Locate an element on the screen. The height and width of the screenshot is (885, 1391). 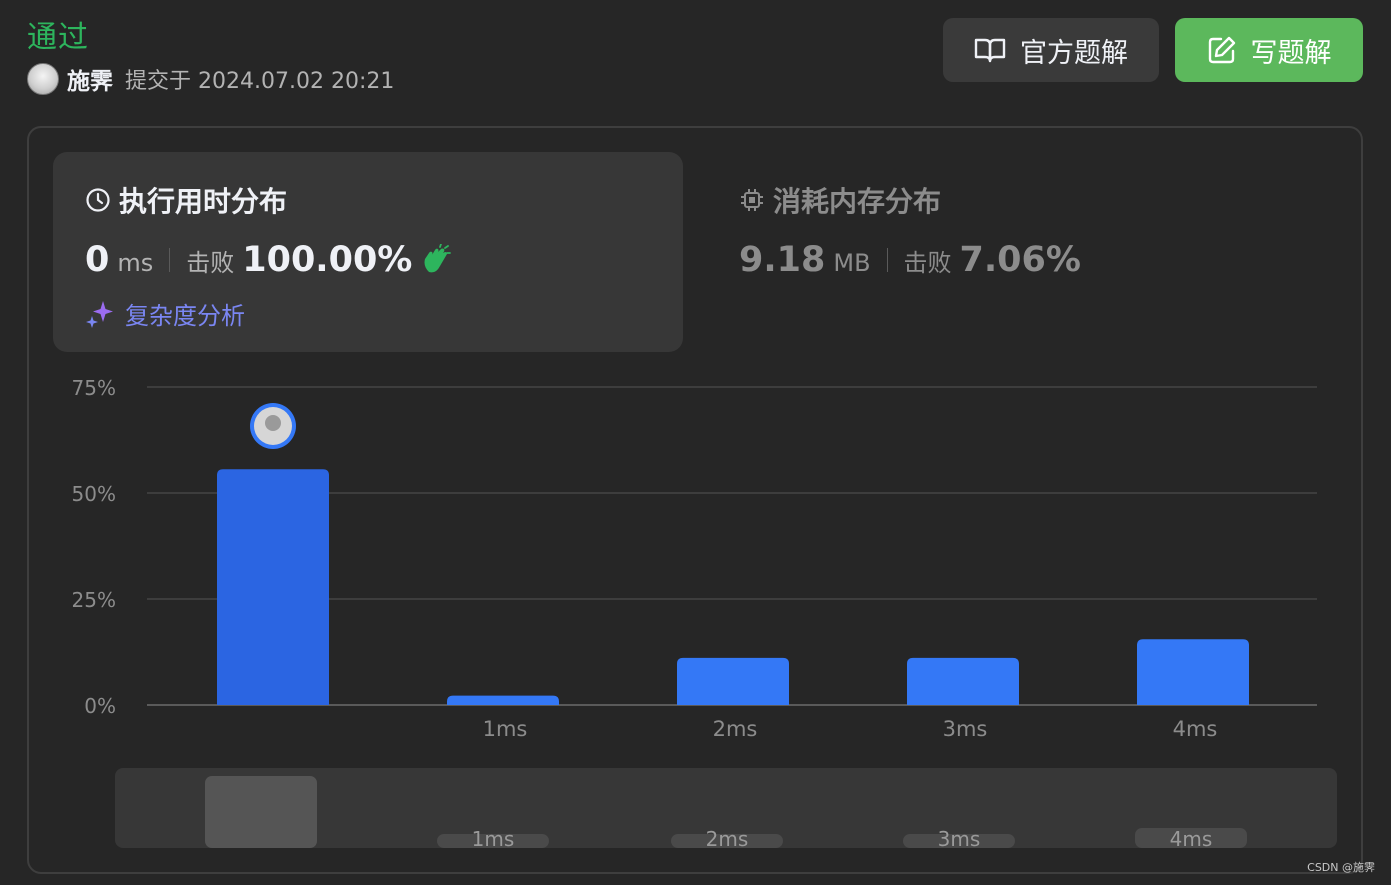
y-tick-label: 50% is located at coordinates (94, 494).